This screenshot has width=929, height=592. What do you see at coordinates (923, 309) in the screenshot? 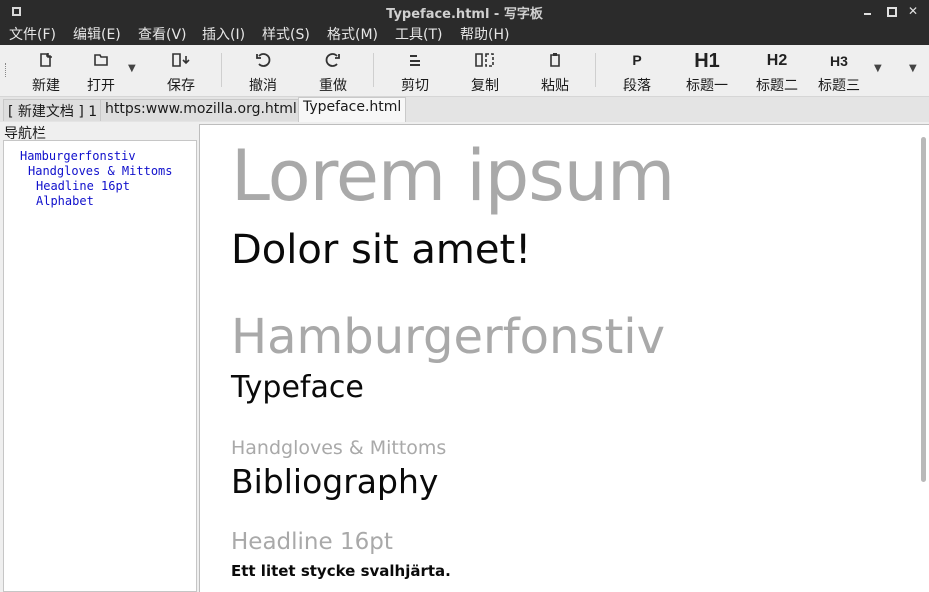
I see `scrollbar-thumb` at bounding box center [923, 309].